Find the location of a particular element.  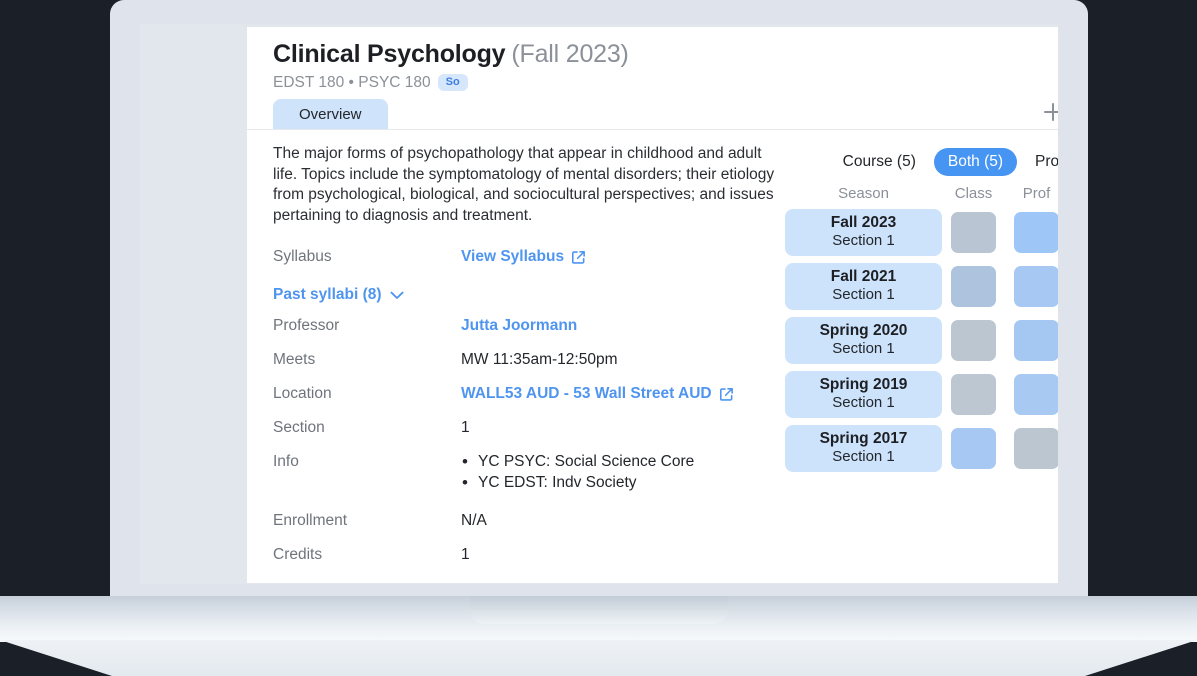

past-syllabi-toggle: Past syllabi (8) is located at coordinates (338, 295).